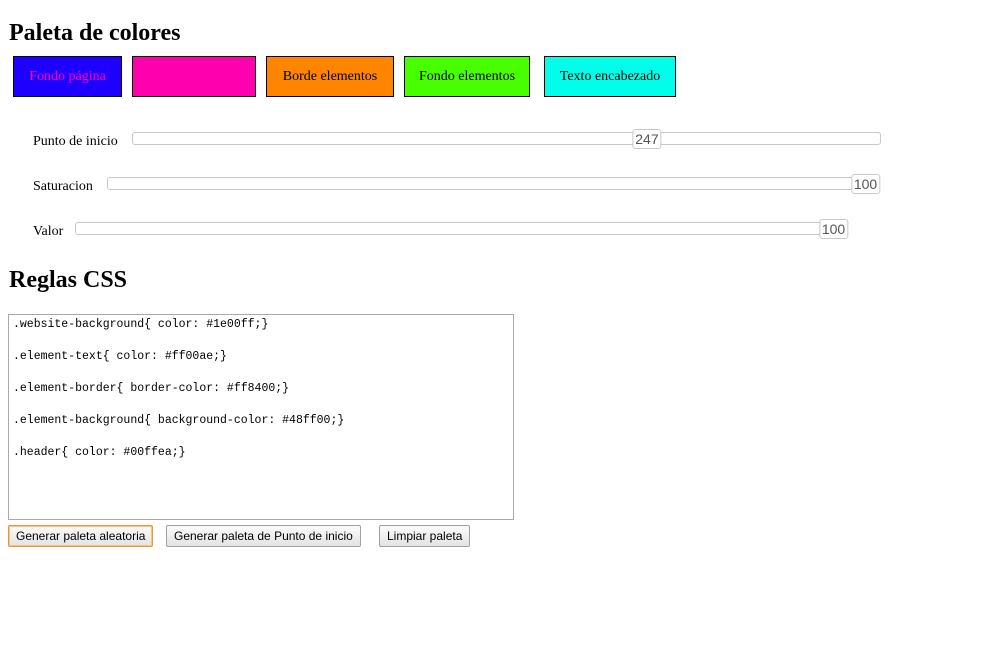  What do you see at coordinates (63, 186) in the screenshot?
I see `slider-label-saturation: Saturacion` at bounding box center [63, 186].